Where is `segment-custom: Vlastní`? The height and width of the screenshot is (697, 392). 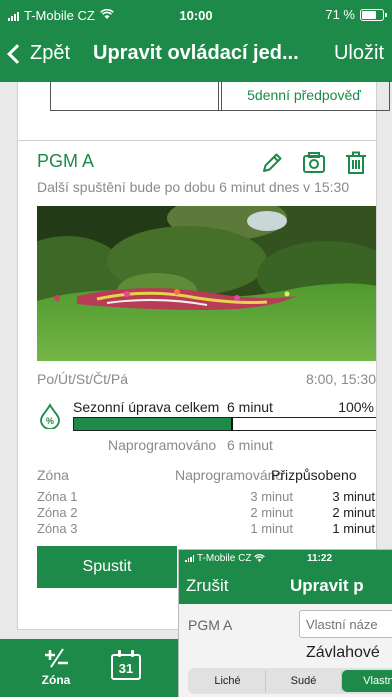 segment-custom: Vlastní is located at coordinates (367, 681).